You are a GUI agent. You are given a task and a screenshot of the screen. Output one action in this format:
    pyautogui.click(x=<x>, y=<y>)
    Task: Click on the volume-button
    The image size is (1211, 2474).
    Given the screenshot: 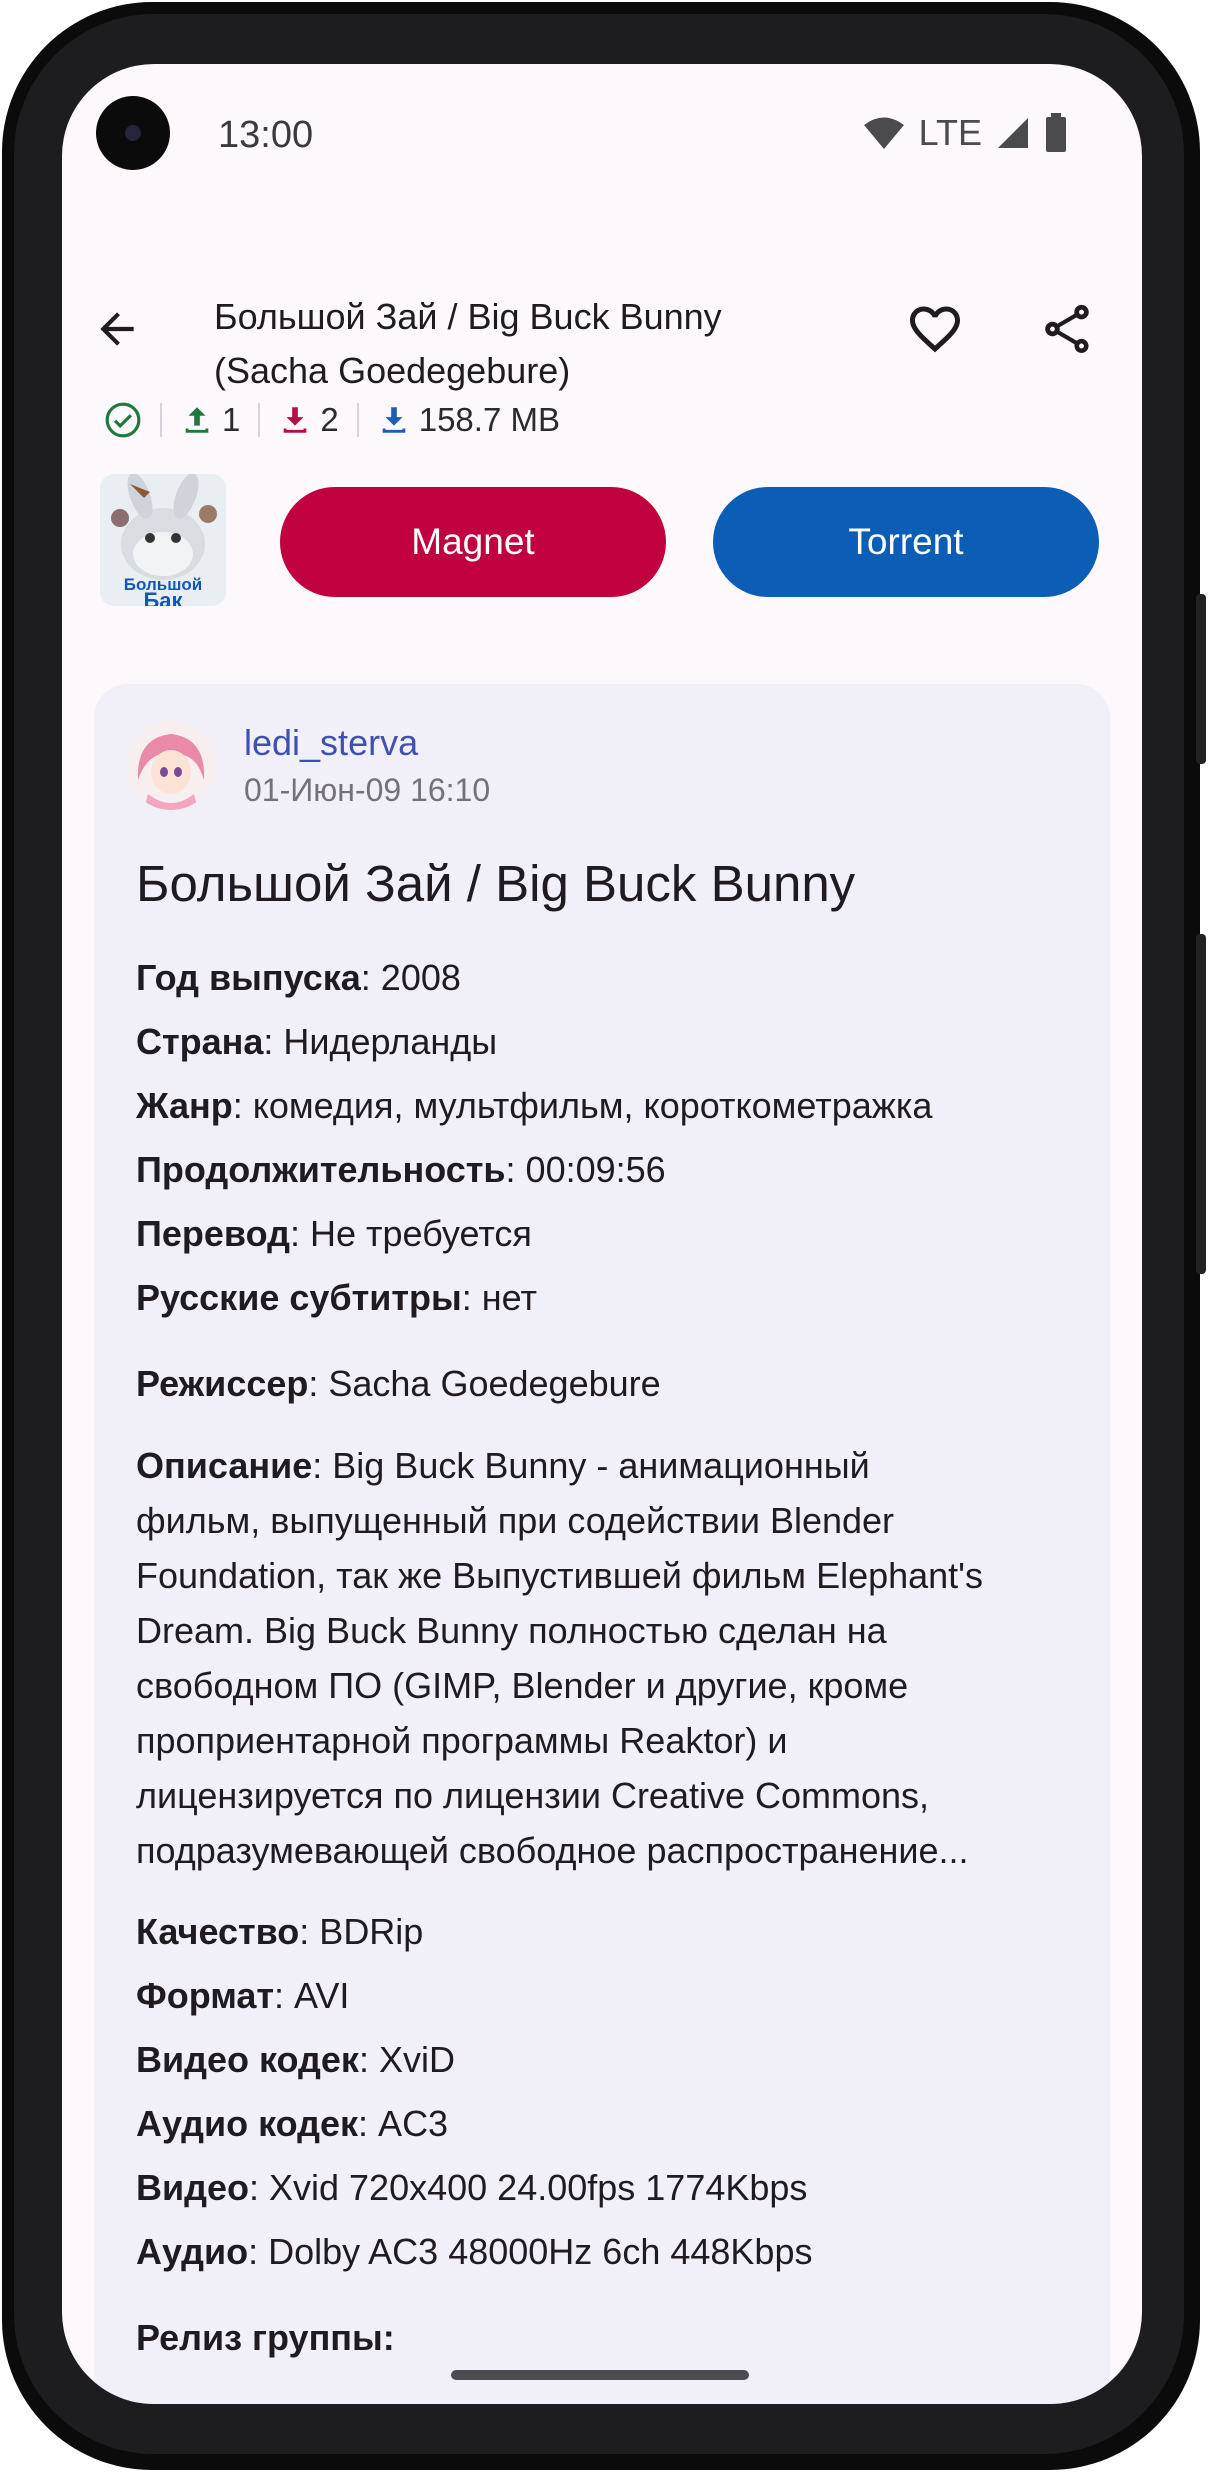 What is the action you would take?
    pyautogui.click(x=1201, y=679)
    